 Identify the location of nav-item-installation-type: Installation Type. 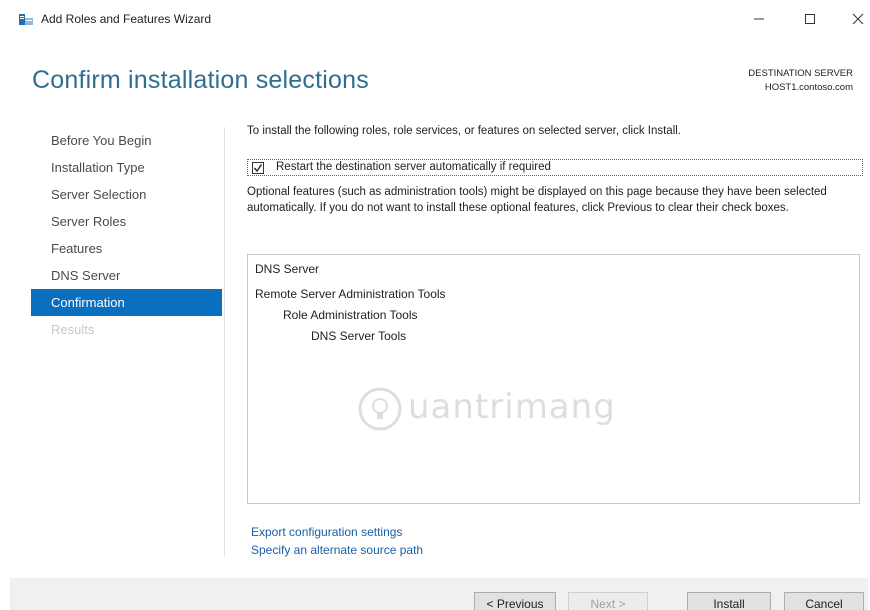
(126, 167).